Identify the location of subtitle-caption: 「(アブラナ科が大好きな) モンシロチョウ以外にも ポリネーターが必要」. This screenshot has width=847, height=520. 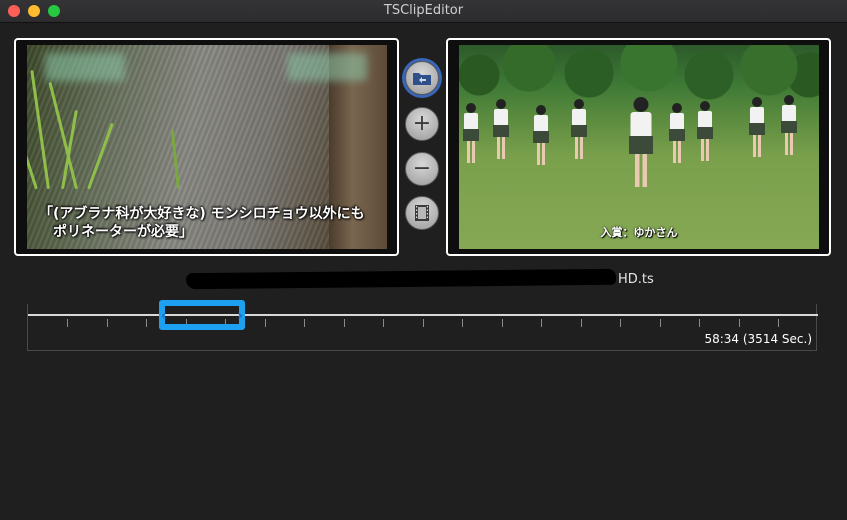
(202, 223).